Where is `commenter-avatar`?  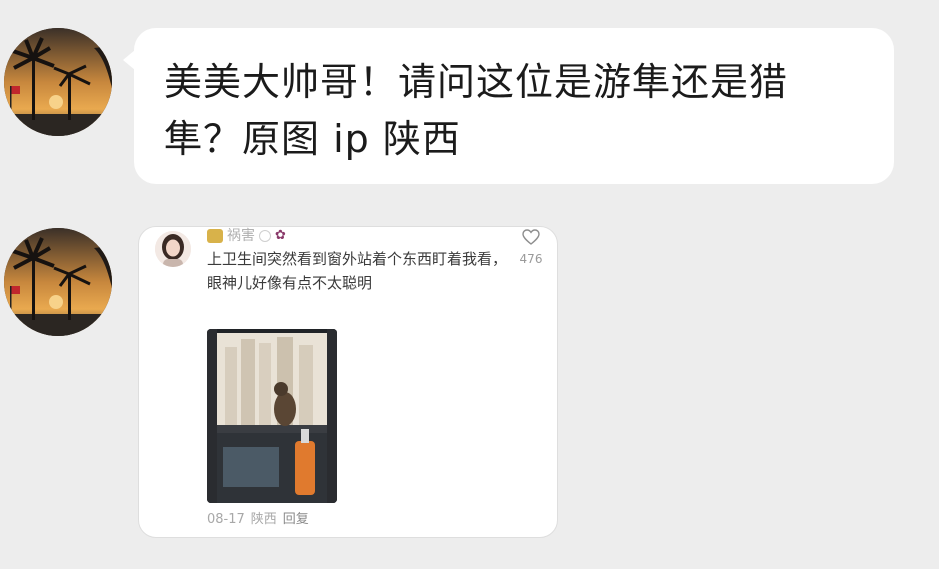
commenter-avatar is located at coordinates (173, 249).